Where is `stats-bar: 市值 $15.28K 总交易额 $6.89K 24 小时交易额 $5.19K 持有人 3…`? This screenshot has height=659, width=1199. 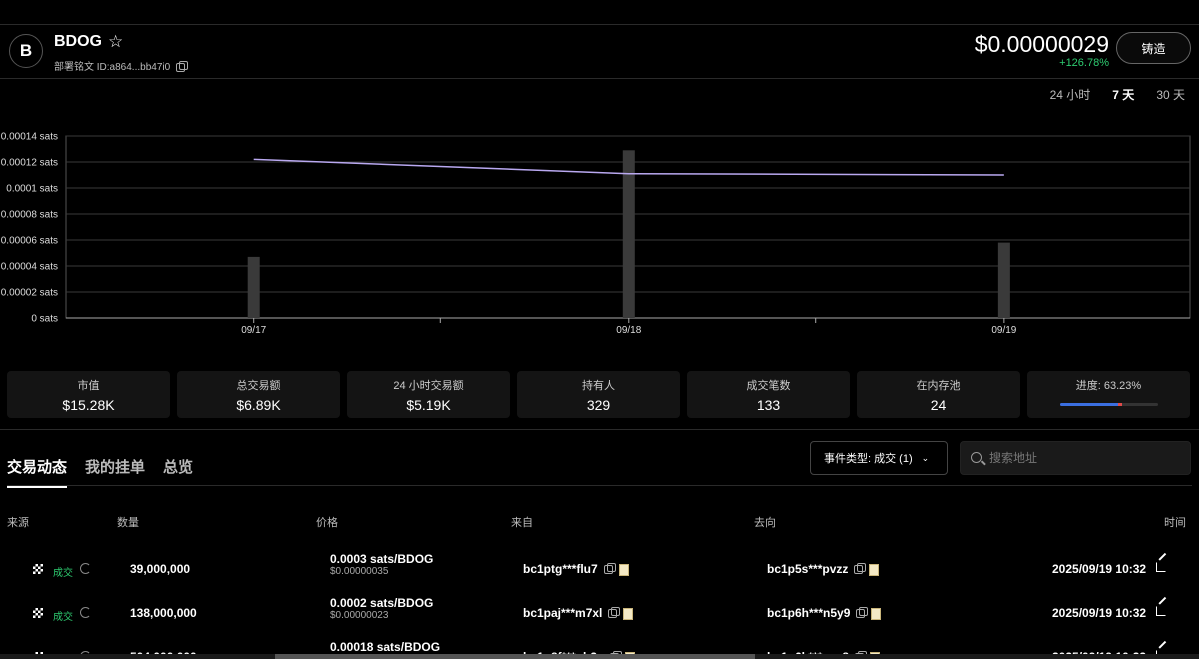 stats-bar: 市值 $15.28K 总交易额 $6.89K 24 小时交易额 $5.19K 持有人 3… is located at coordinates (598, 394).